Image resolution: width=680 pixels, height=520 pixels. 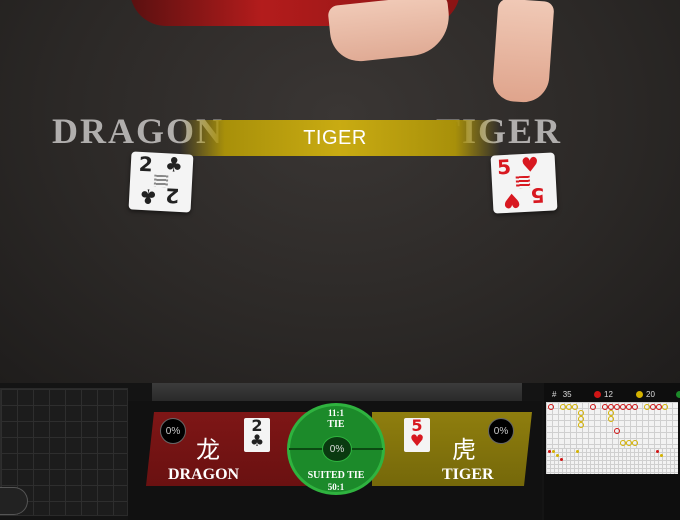 I want to click on dragon-percent: 0%, so click(x=173, y=431).